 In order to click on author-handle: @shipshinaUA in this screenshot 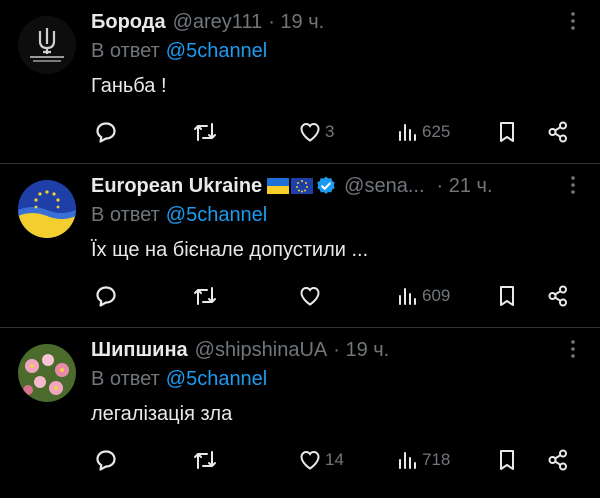, I will do `click(261, 350)`.